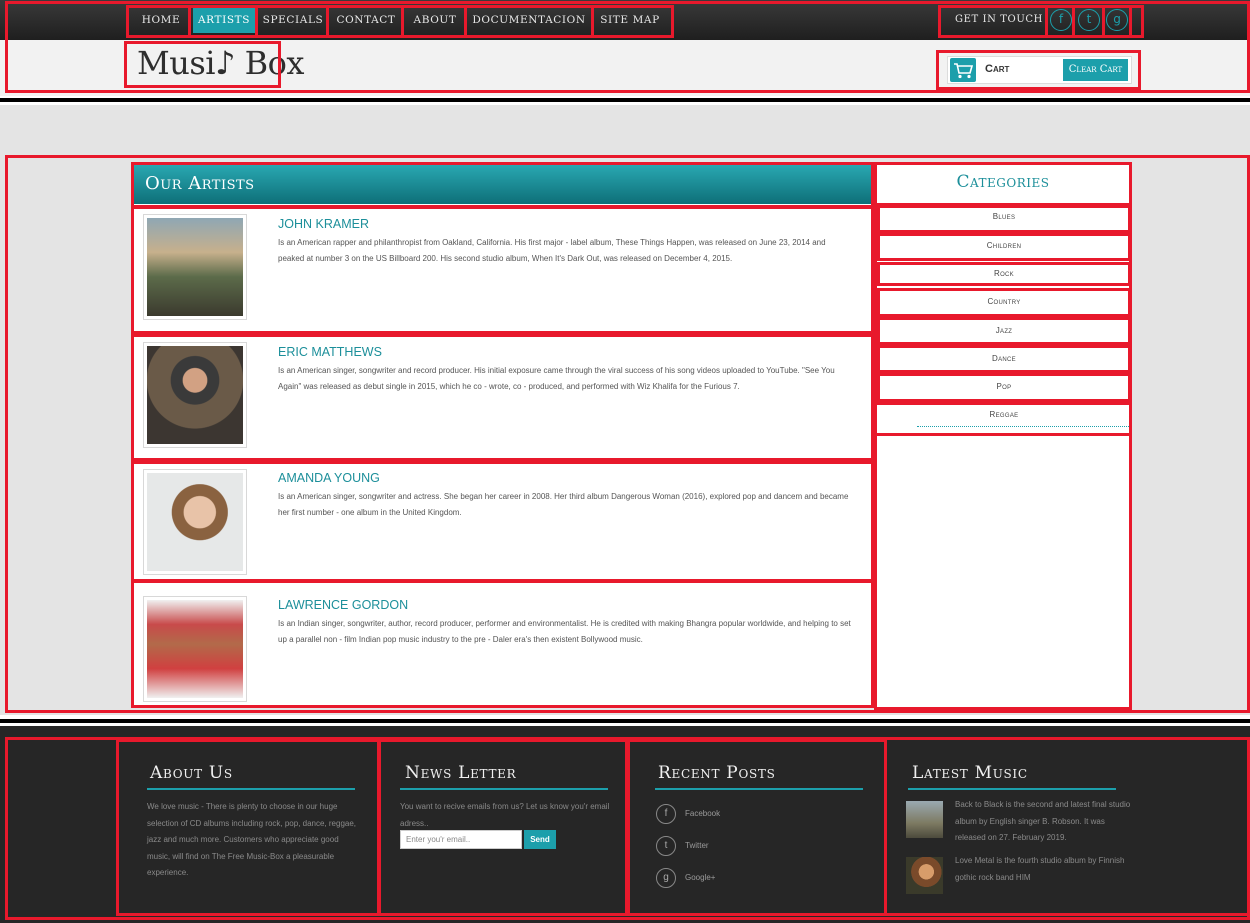  Describe the element at coordinates (627, 47) in the screenshot. I see `header-outline` at that location.